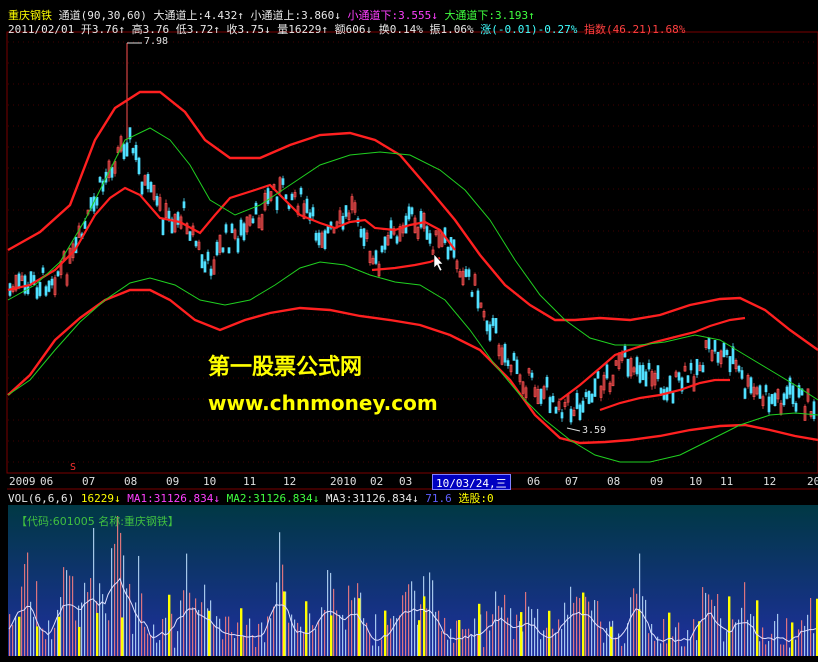  I want to click on tick-label: 09, so click(657, 481).